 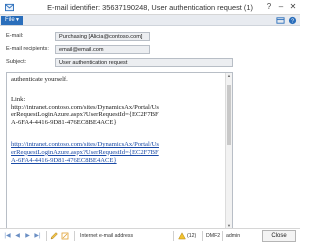 I want to click on close-button: Close, so click(x=279, y=236).